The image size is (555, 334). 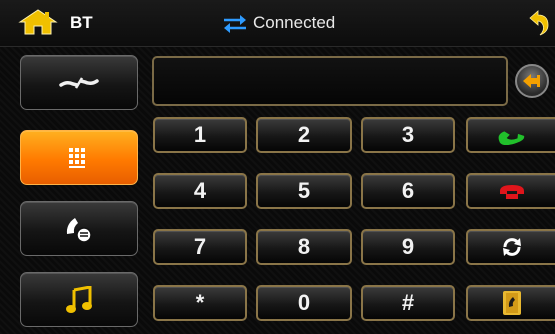 I want to click on sidebar-item-music, so click(x=79, y=299).